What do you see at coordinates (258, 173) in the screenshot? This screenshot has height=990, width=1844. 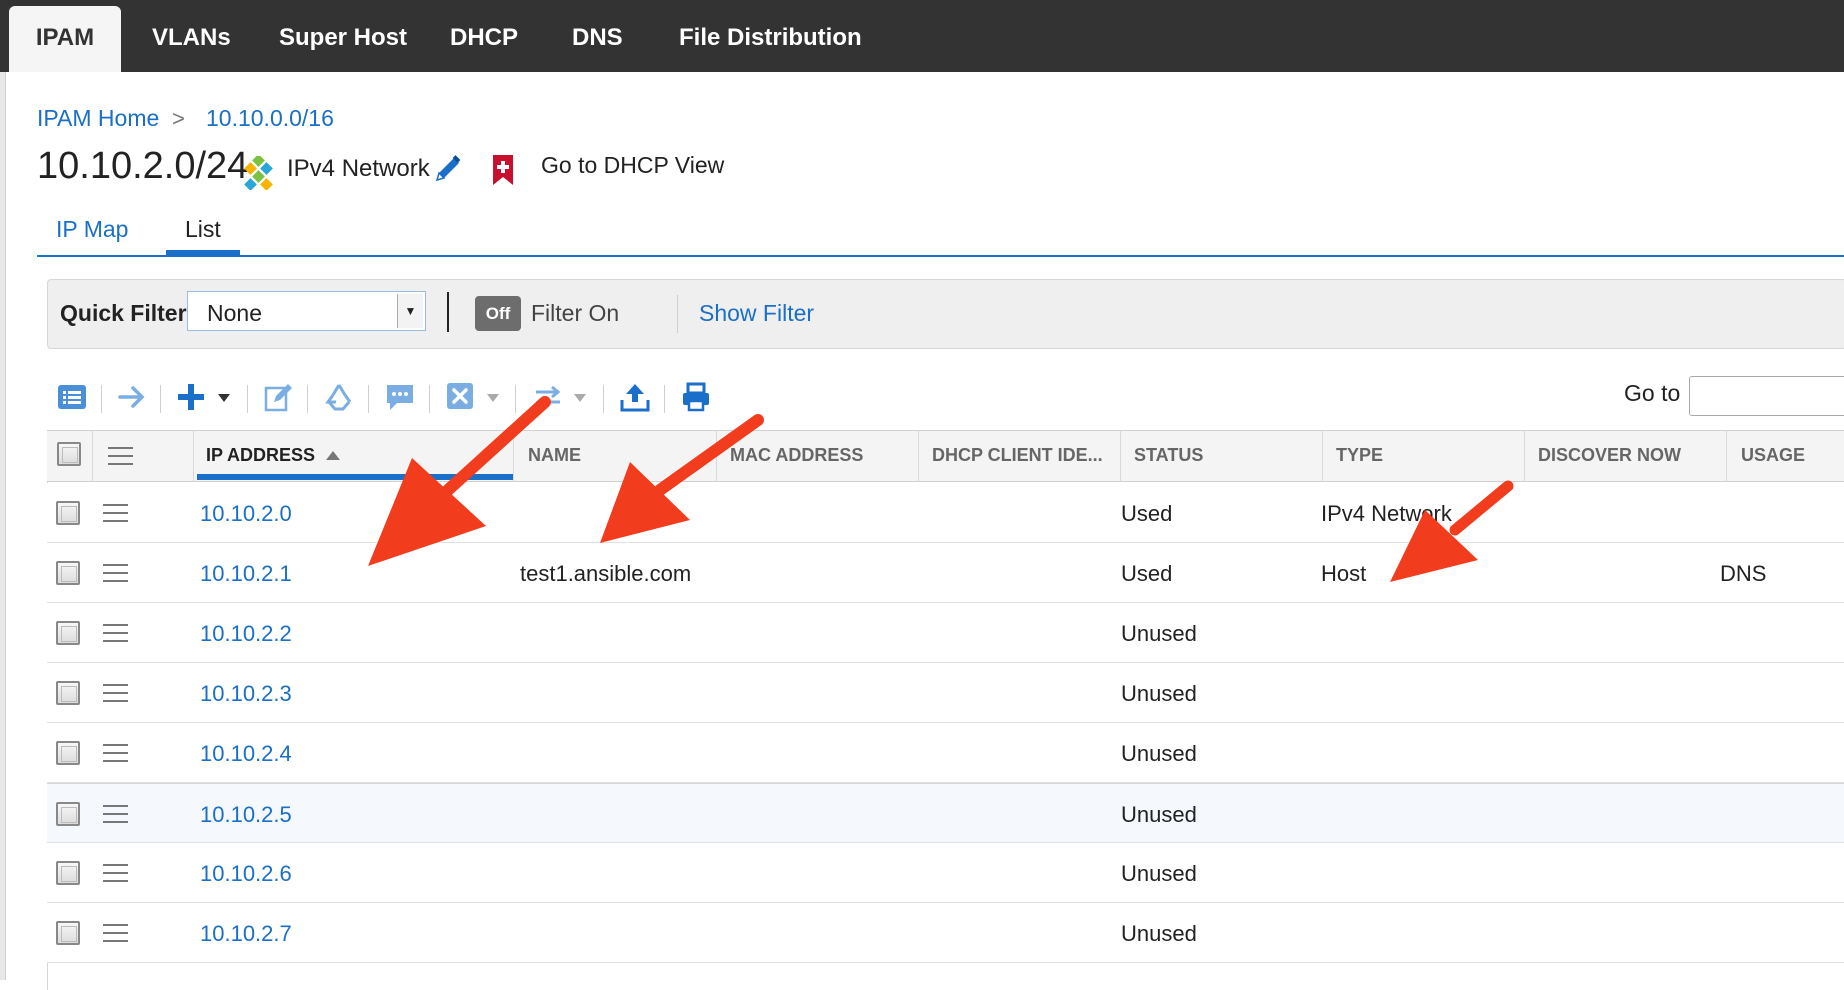 I see `network-icon` at bounding box center [258, 173].